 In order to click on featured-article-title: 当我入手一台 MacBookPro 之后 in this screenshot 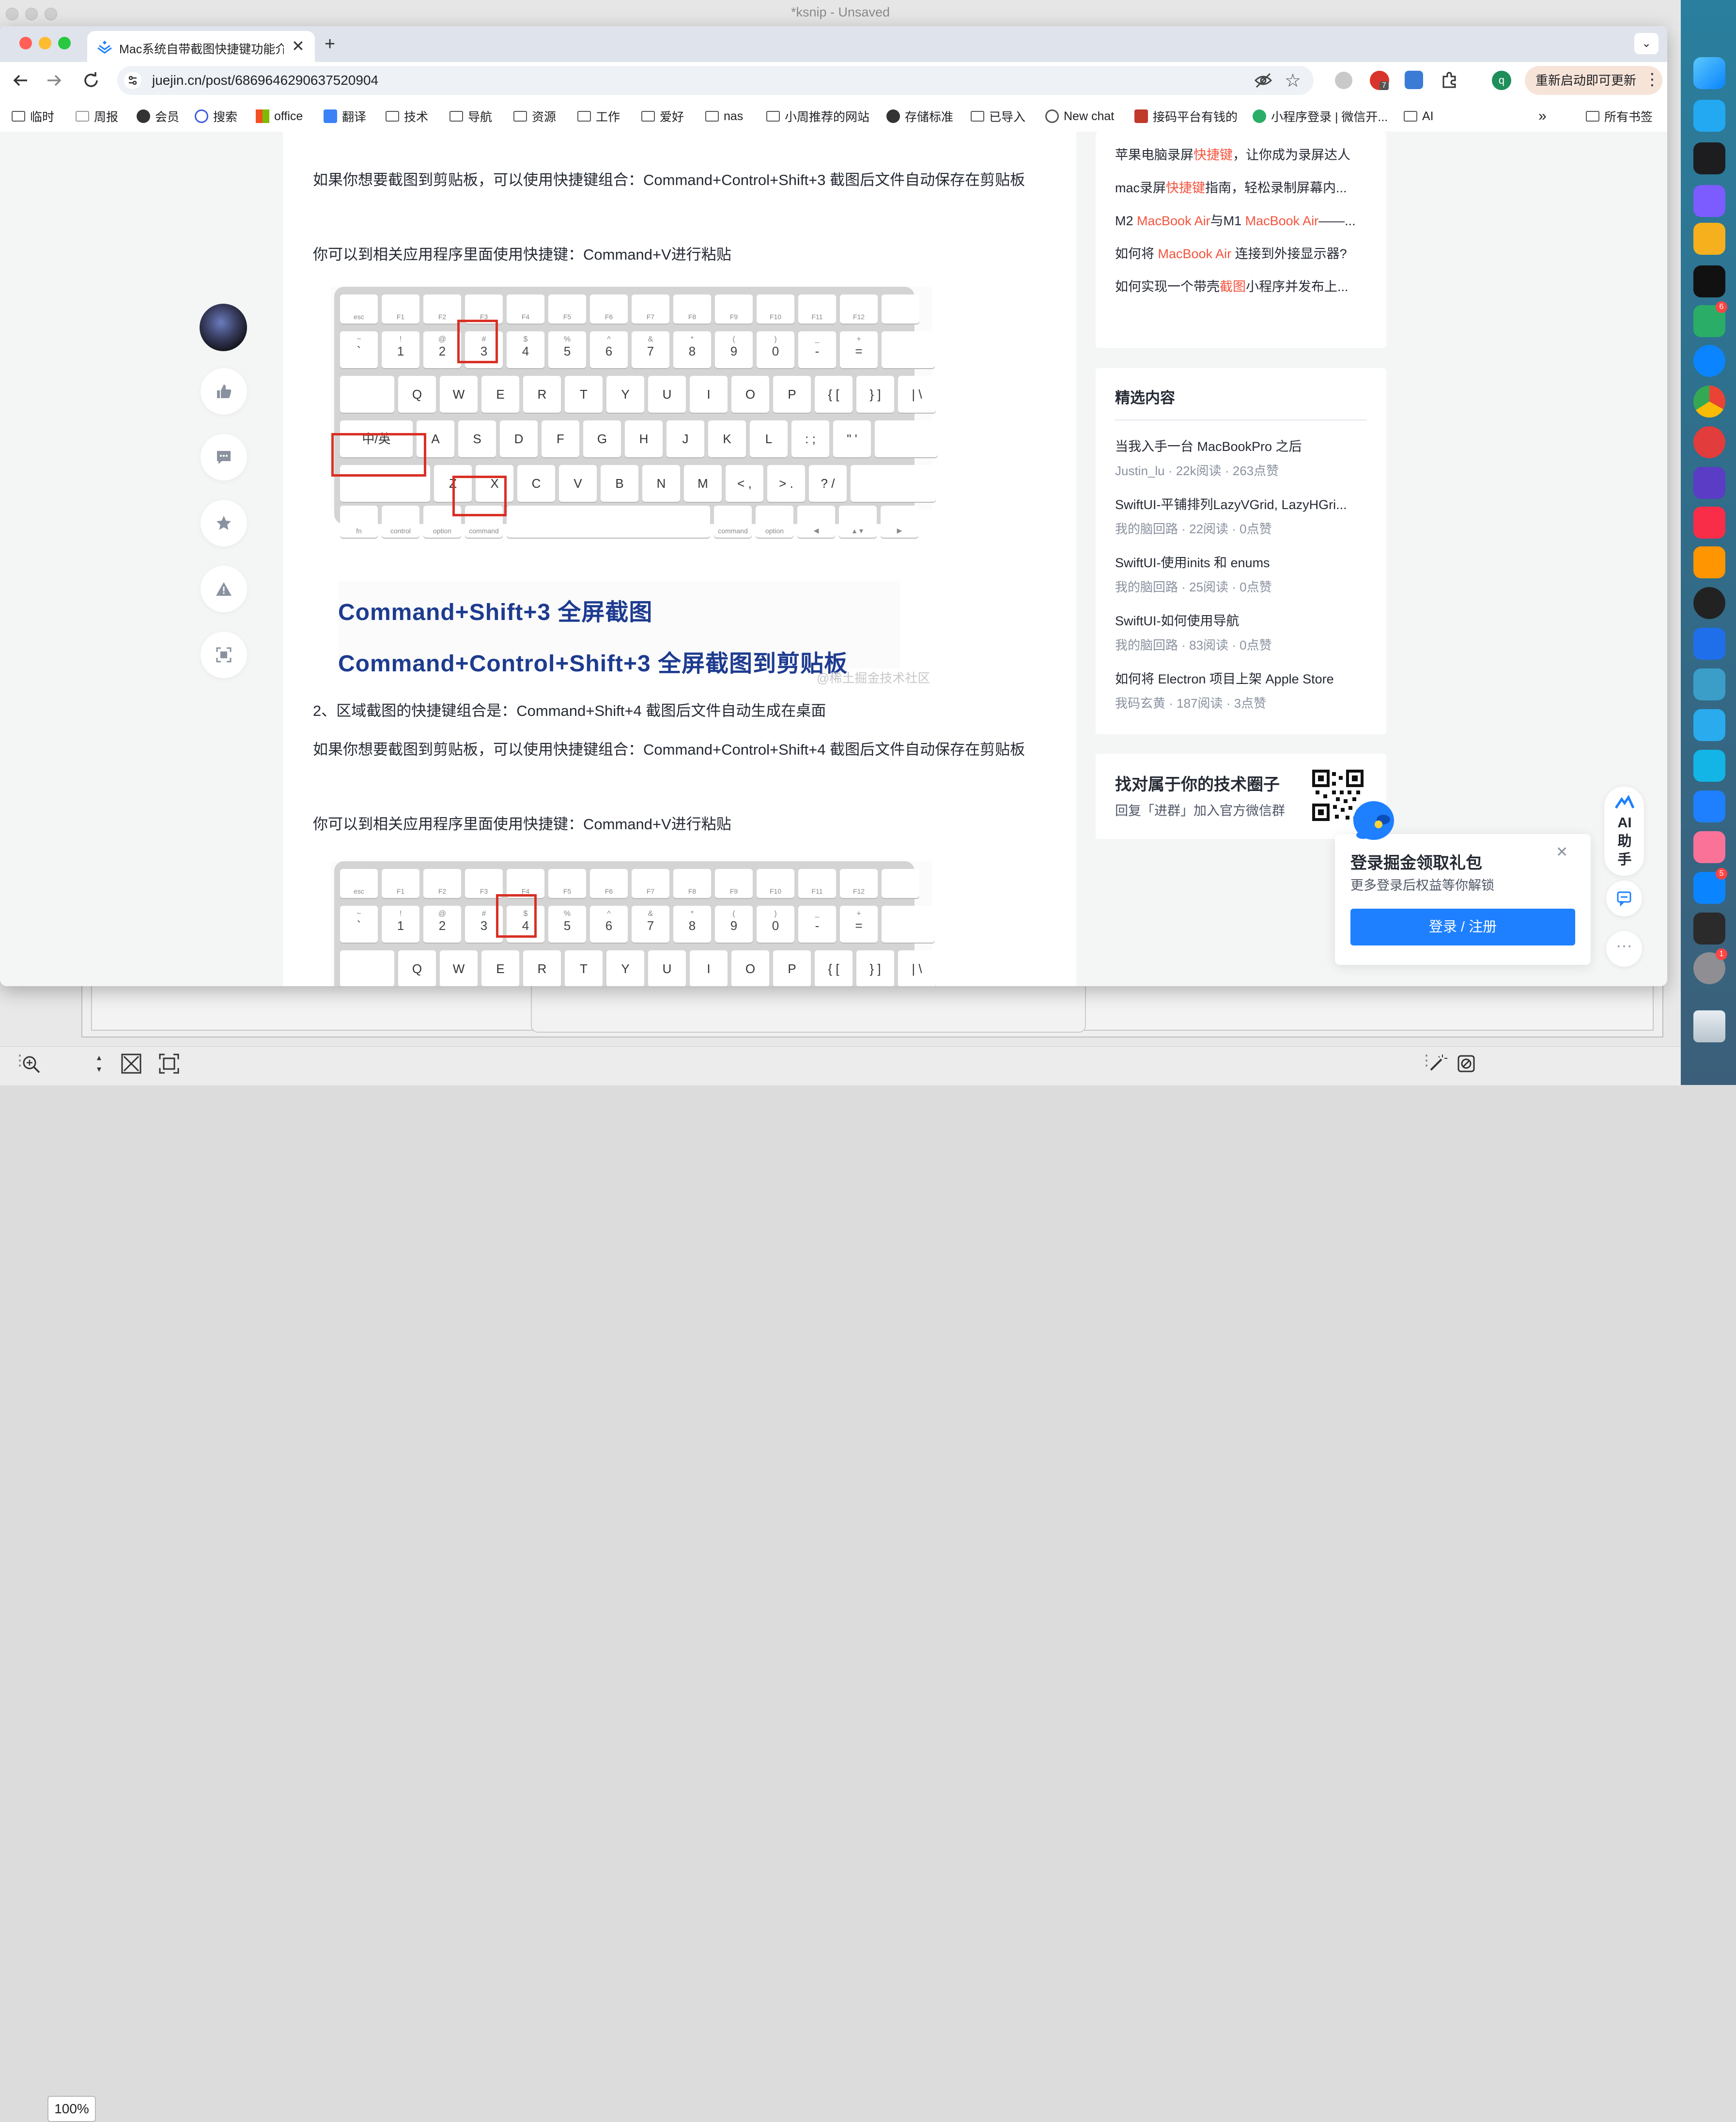, I will do `click(1246, 445)`.